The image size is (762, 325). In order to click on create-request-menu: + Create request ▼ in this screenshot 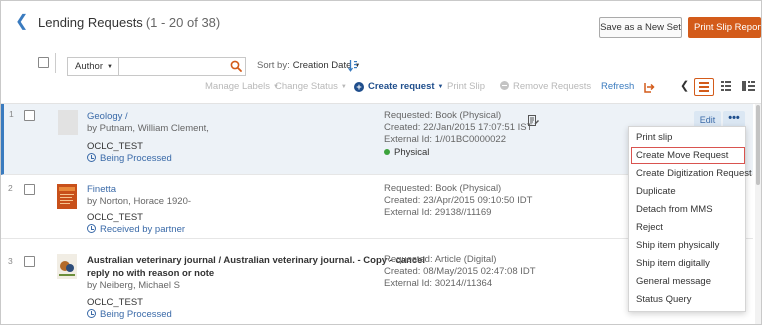, I will do `click(398, 87)`.